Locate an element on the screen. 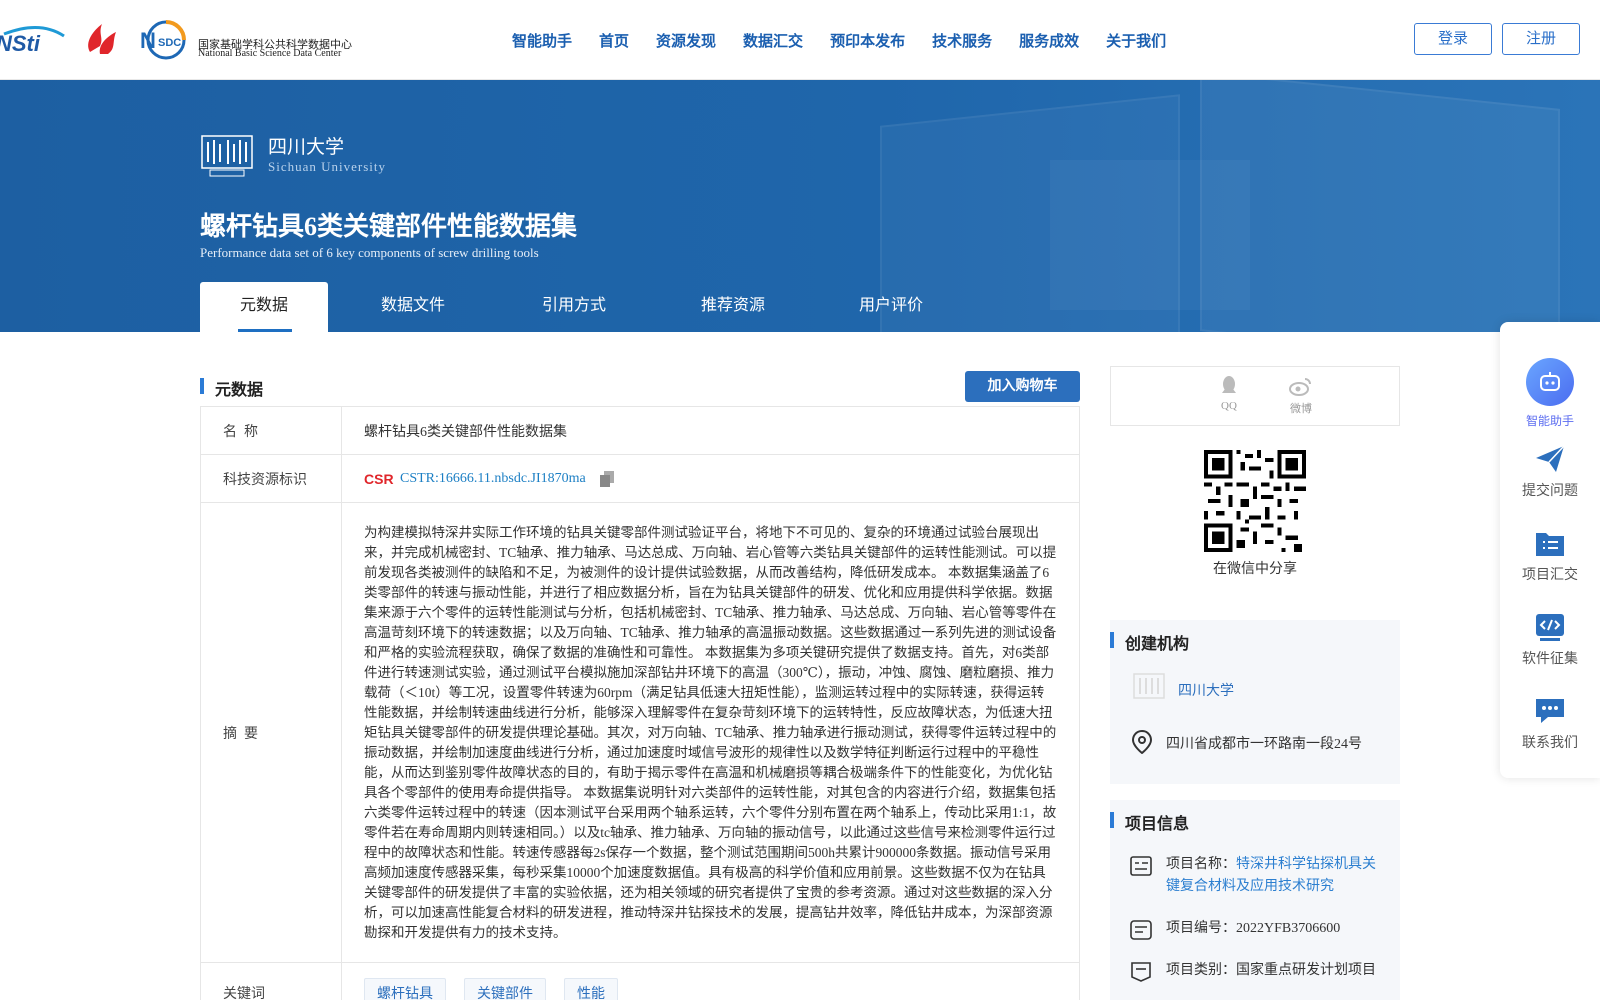  svg-text: SDC is located at coordinates (169, 43).